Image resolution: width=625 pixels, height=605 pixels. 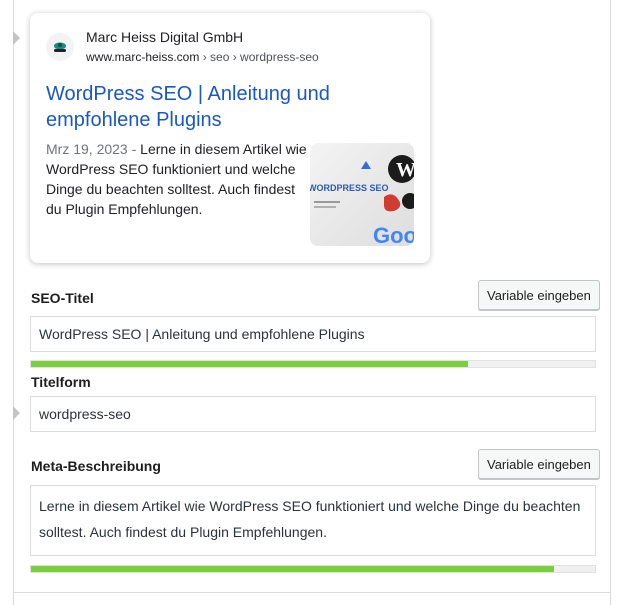 I want to click on site-name: Marc Heiss Digital GmbH, so click(x=165, y=37).